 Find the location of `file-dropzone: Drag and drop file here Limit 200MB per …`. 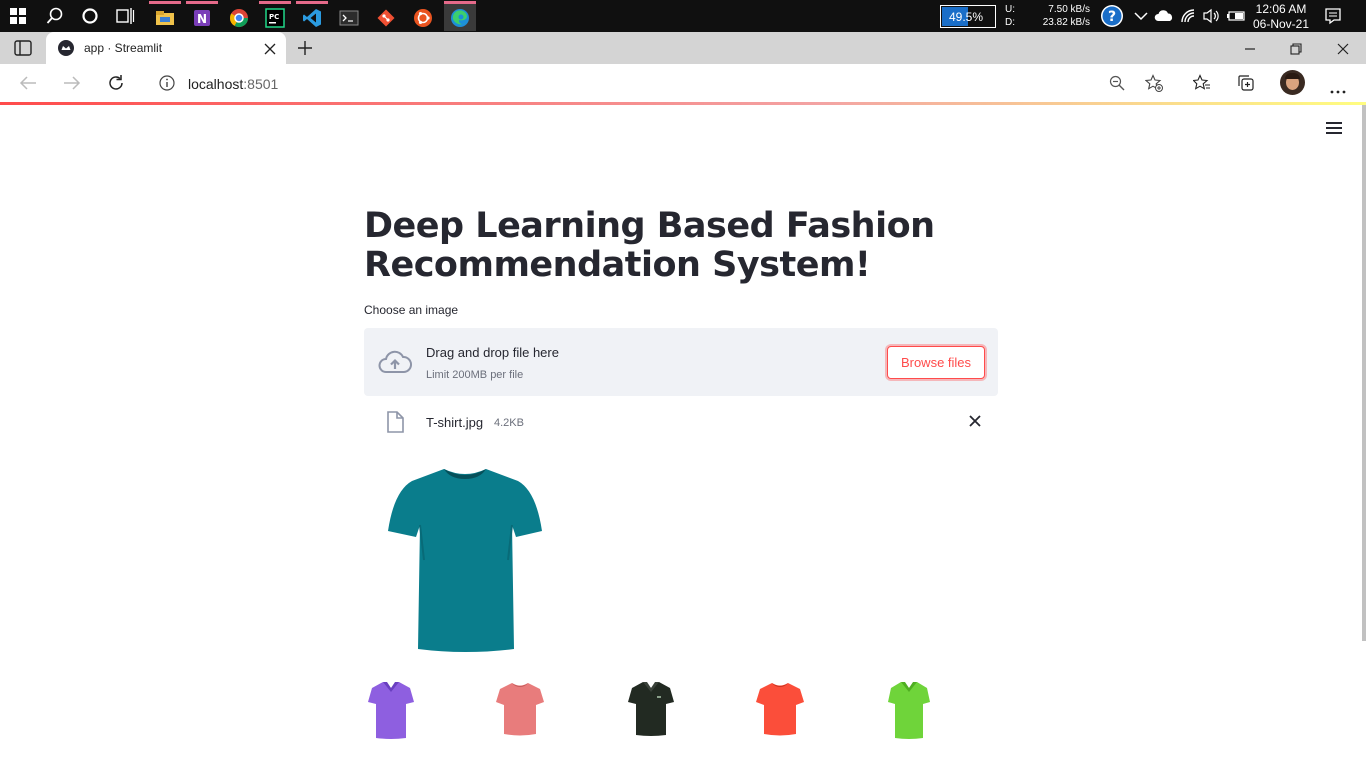

file-dropzone: Drag and drop file here Limit 200MB per … is located at coordinates (681, 362).